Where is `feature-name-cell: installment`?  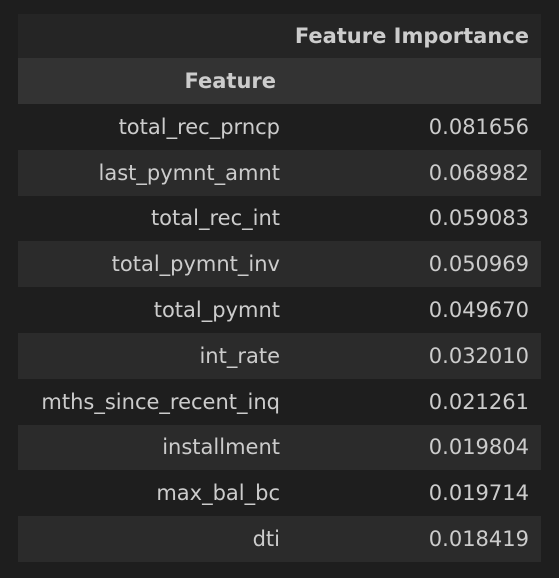 feature-name-cell: installment is located at coordinates (153, 447).